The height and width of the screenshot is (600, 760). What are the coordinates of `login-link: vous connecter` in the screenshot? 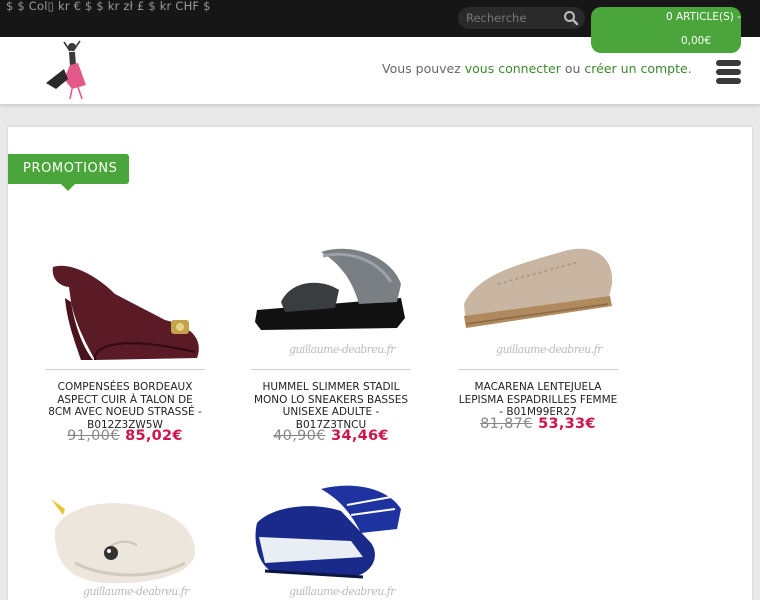 It's located at (513, 68).